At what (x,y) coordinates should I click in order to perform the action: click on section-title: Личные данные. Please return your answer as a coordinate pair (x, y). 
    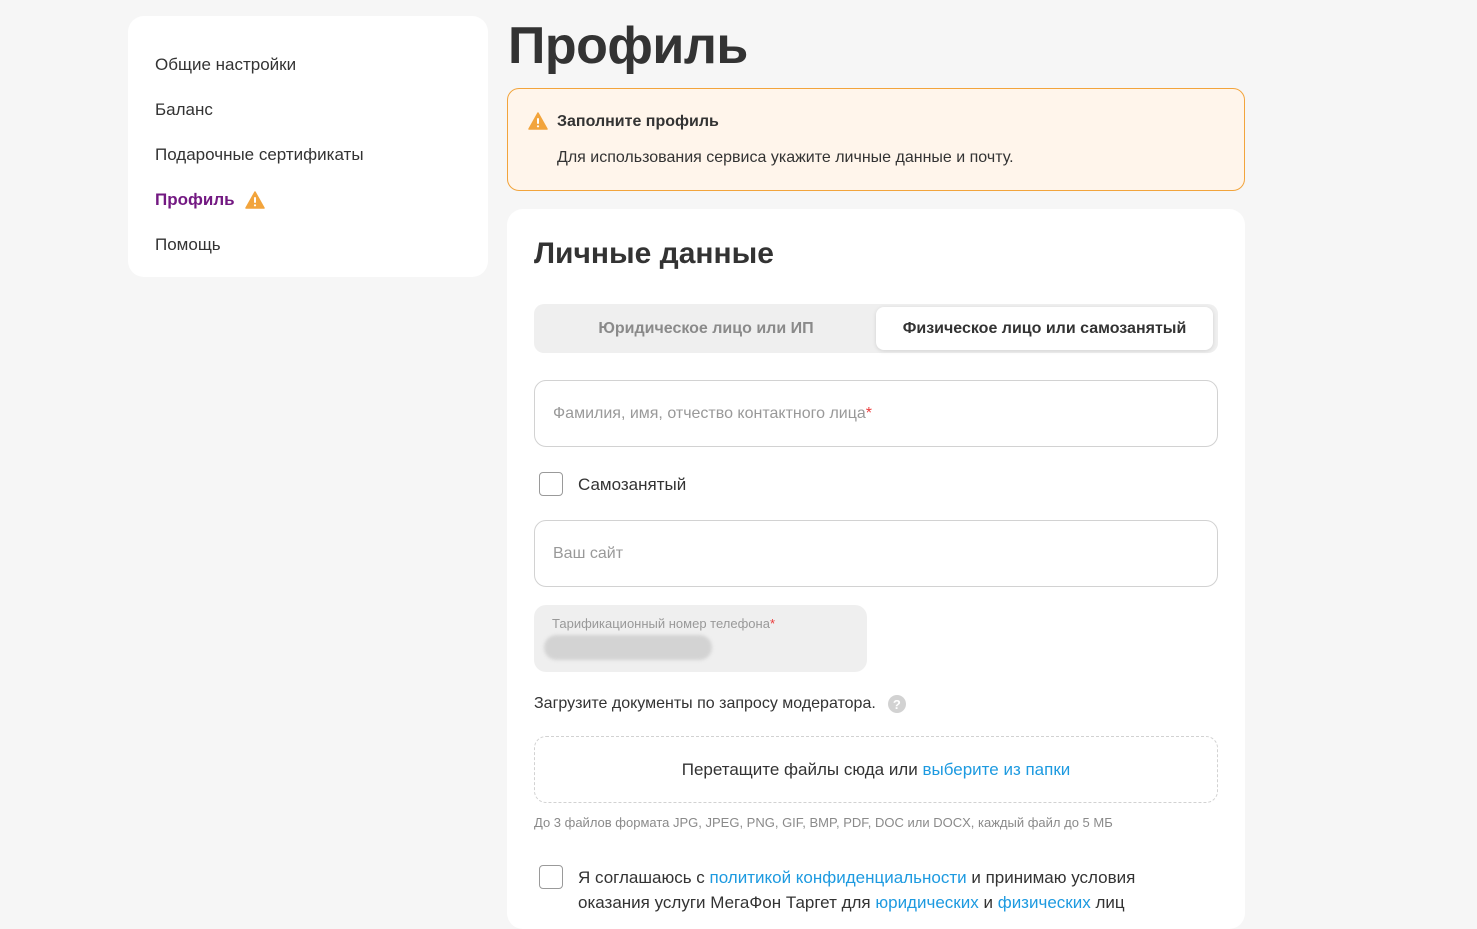
    Looking at the image, I should click on (654, 253).